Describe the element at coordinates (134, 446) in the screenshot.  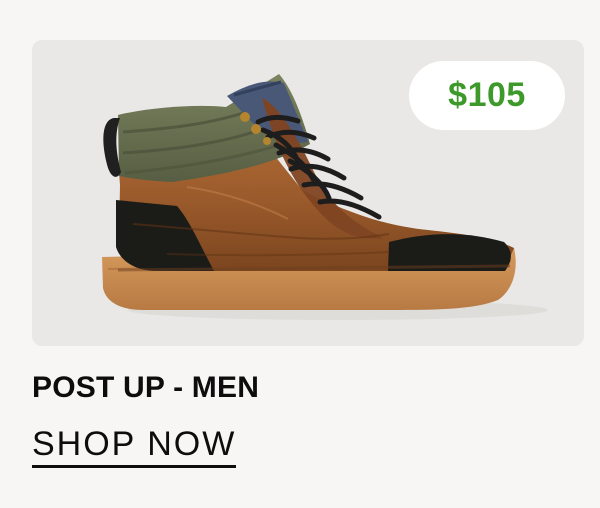
I see `shop-now-link: SHOP NOW` at that location.